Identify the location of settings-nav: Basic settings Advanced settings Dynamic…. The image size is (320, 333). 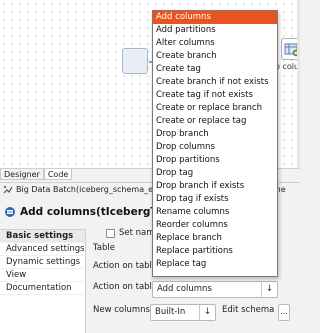
(43, 281).